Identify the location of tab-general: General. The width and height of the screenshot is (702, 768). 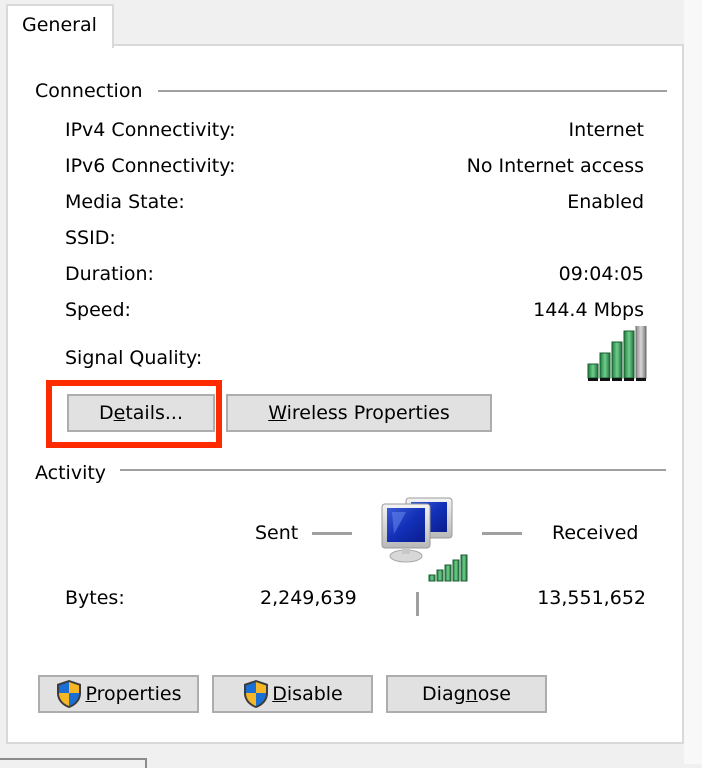
(60, 26).